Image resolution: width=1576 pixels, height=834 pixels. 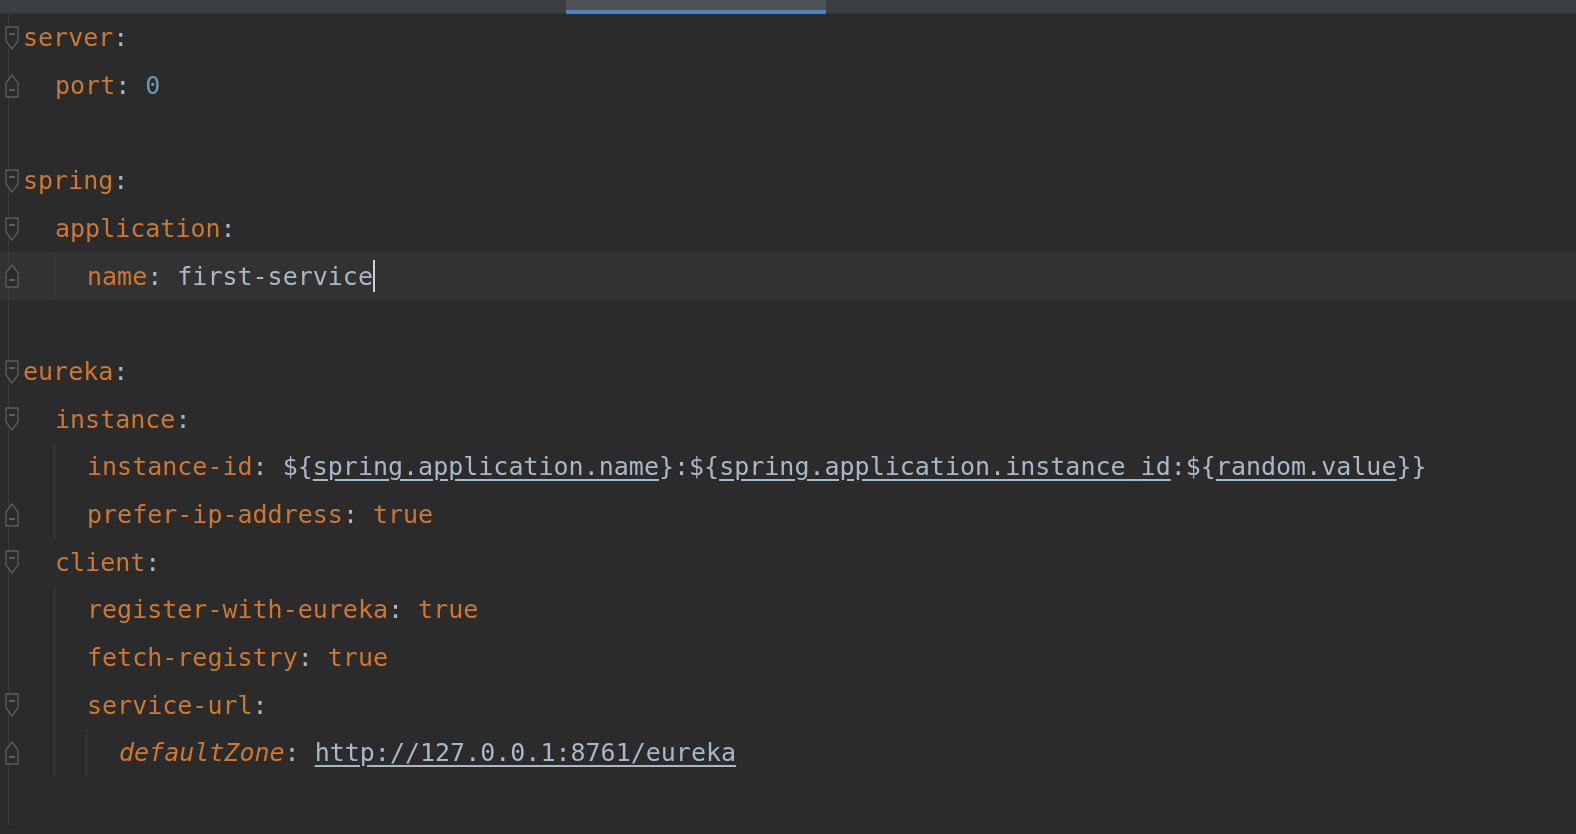 What do you see at coordinates (1193, 467) in the screenshot?
I see `value-text: :${` at bounding box center [1193, 467].